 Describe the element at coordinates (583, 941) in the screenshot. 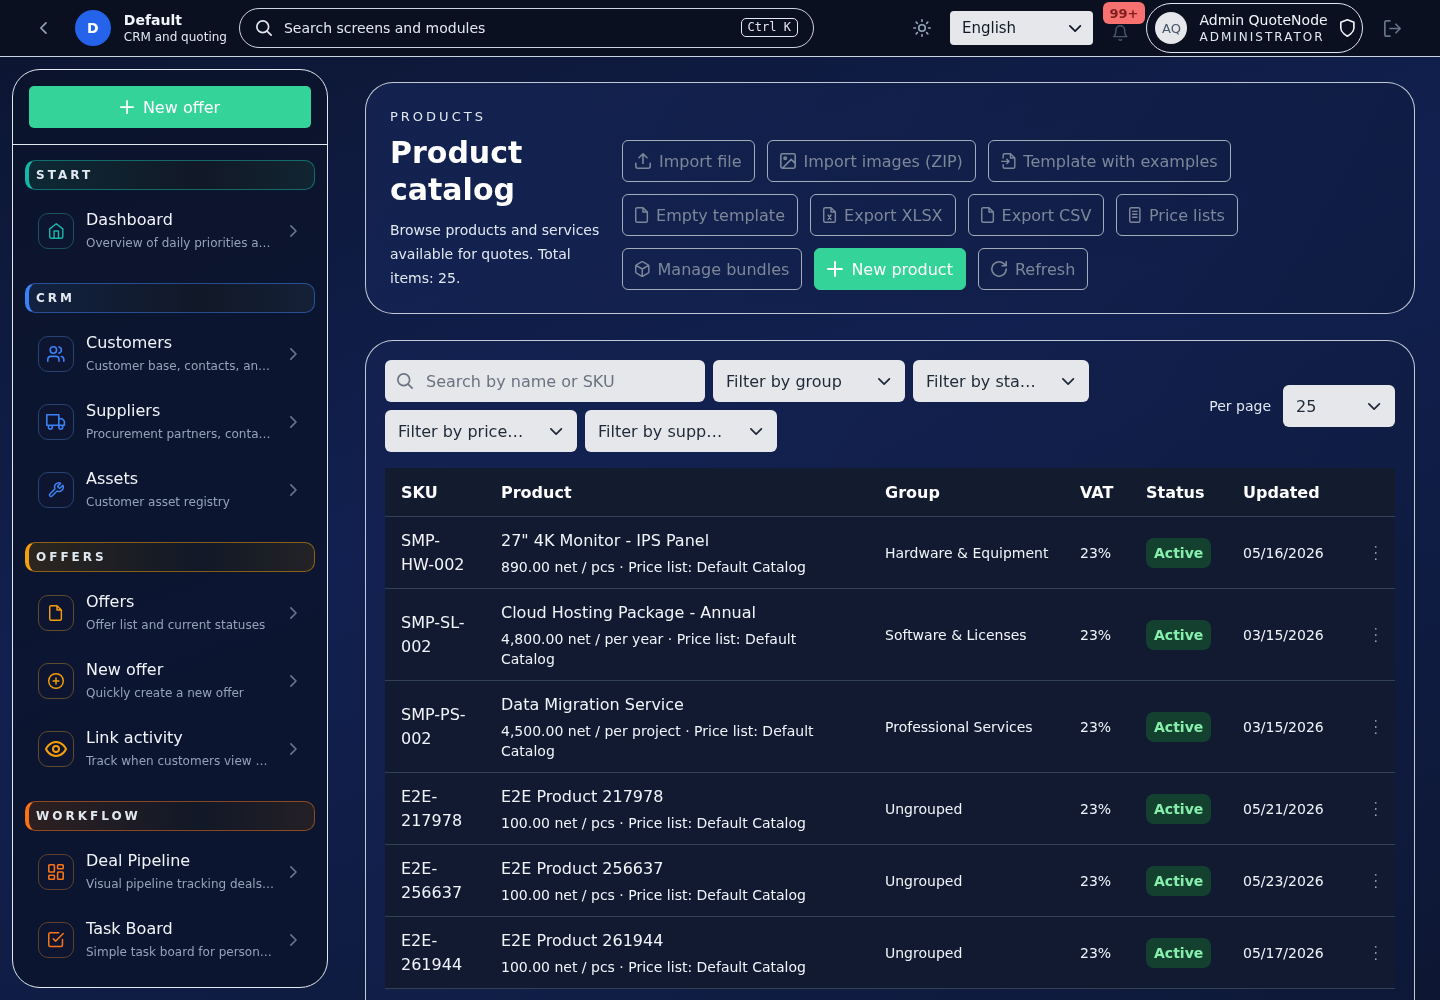

I see `product-name: E2E Product 261944` at that location.